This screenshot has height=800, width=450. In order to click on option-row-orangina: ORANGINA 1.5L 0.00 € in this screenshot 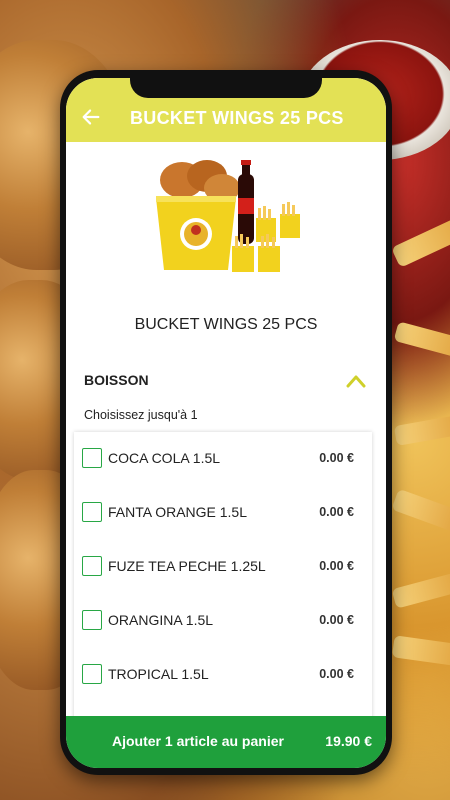, I will do `click(223, 621)`.